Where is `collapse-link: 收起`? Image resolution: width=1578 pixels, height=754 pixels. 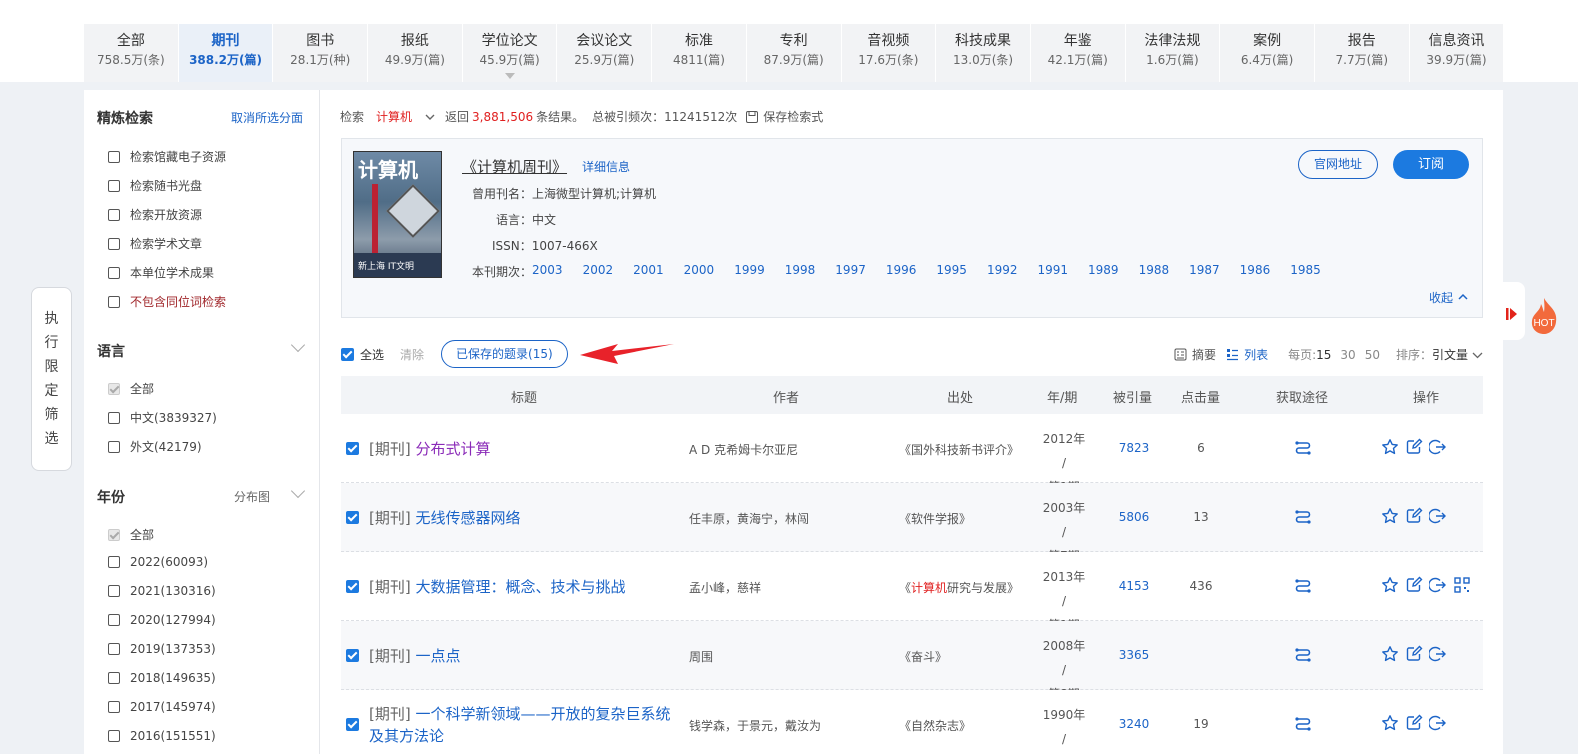
collapse-link: 收起 is located at coordinates (1449, 297).